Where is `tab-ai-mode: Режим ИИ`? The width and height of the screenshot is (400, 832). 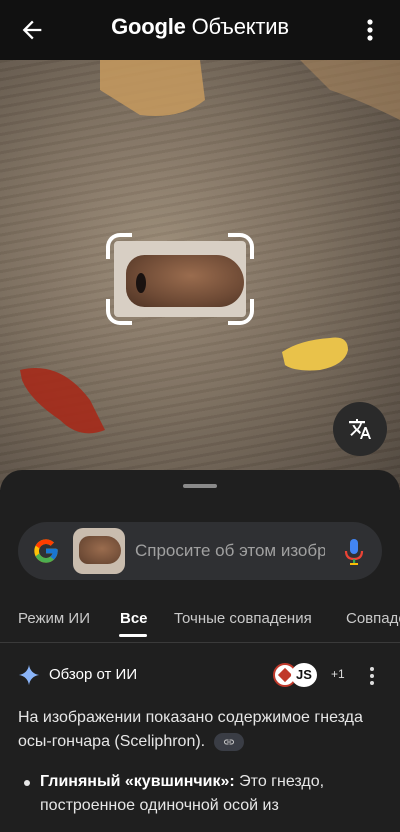
tab-ai-mode: Режим ИИ is located at coordinates (54, 618).